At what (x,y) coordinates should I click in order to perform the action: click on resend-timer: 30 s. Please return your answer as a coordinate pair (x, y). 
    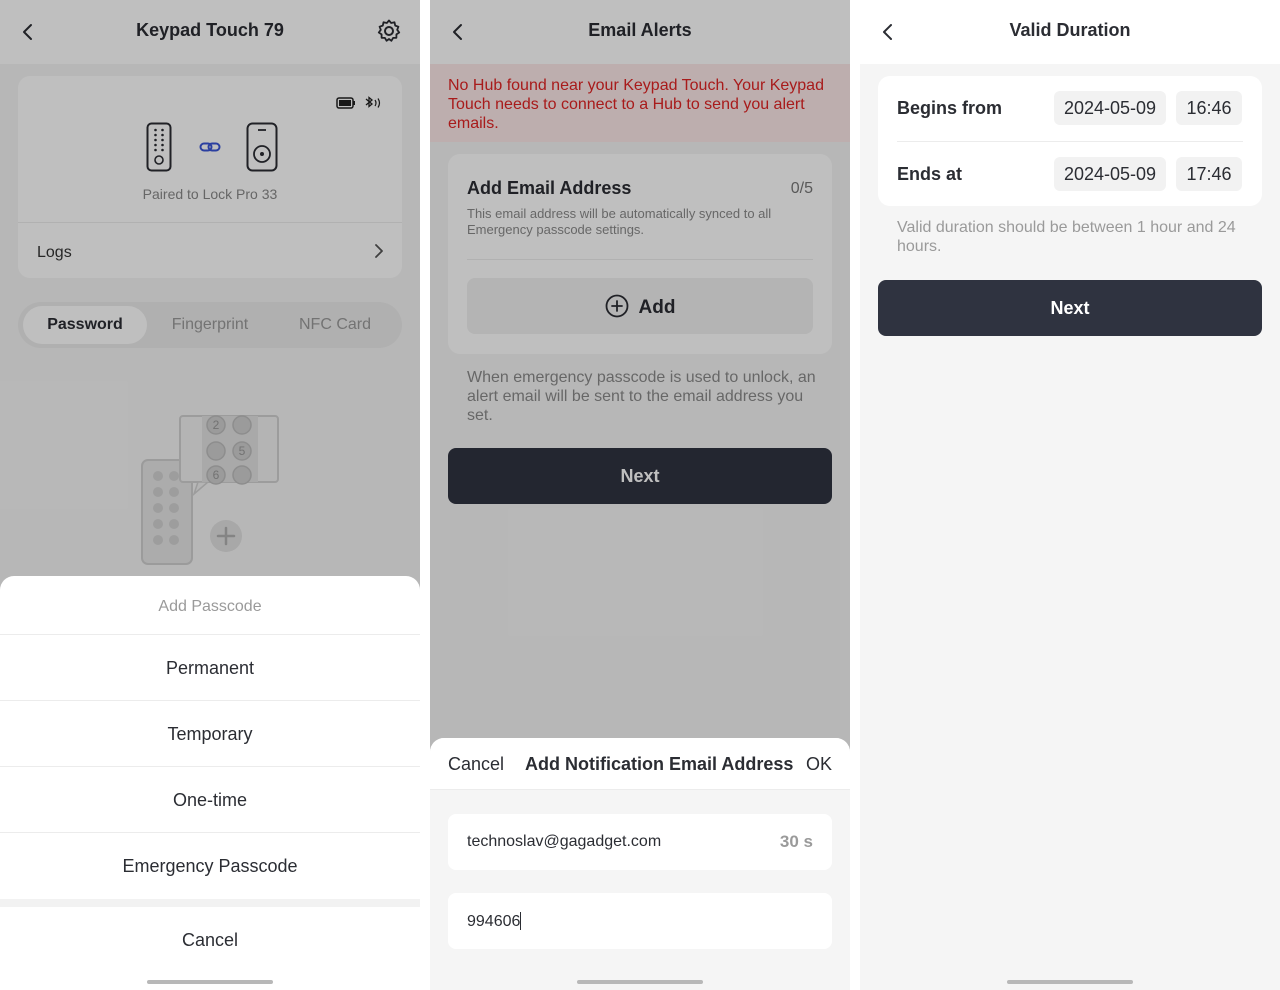
    Looking at the image, I should click on (796, 841).